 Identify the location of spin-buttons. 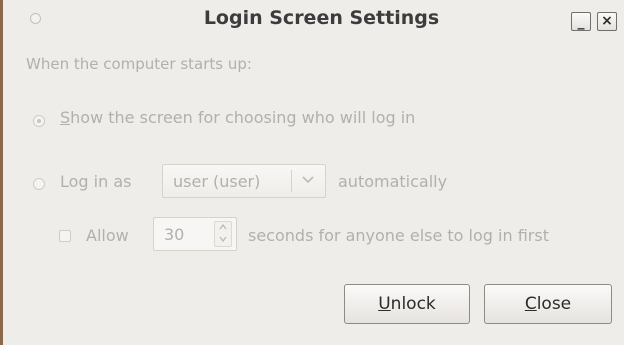
(223, 234).